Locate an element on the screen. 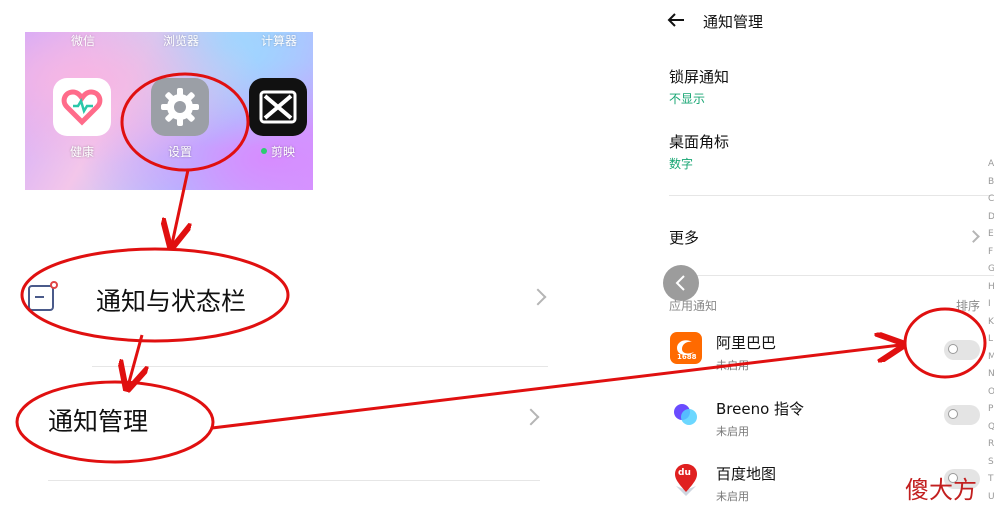  breeno-icon is located at coordinates (686, 414).